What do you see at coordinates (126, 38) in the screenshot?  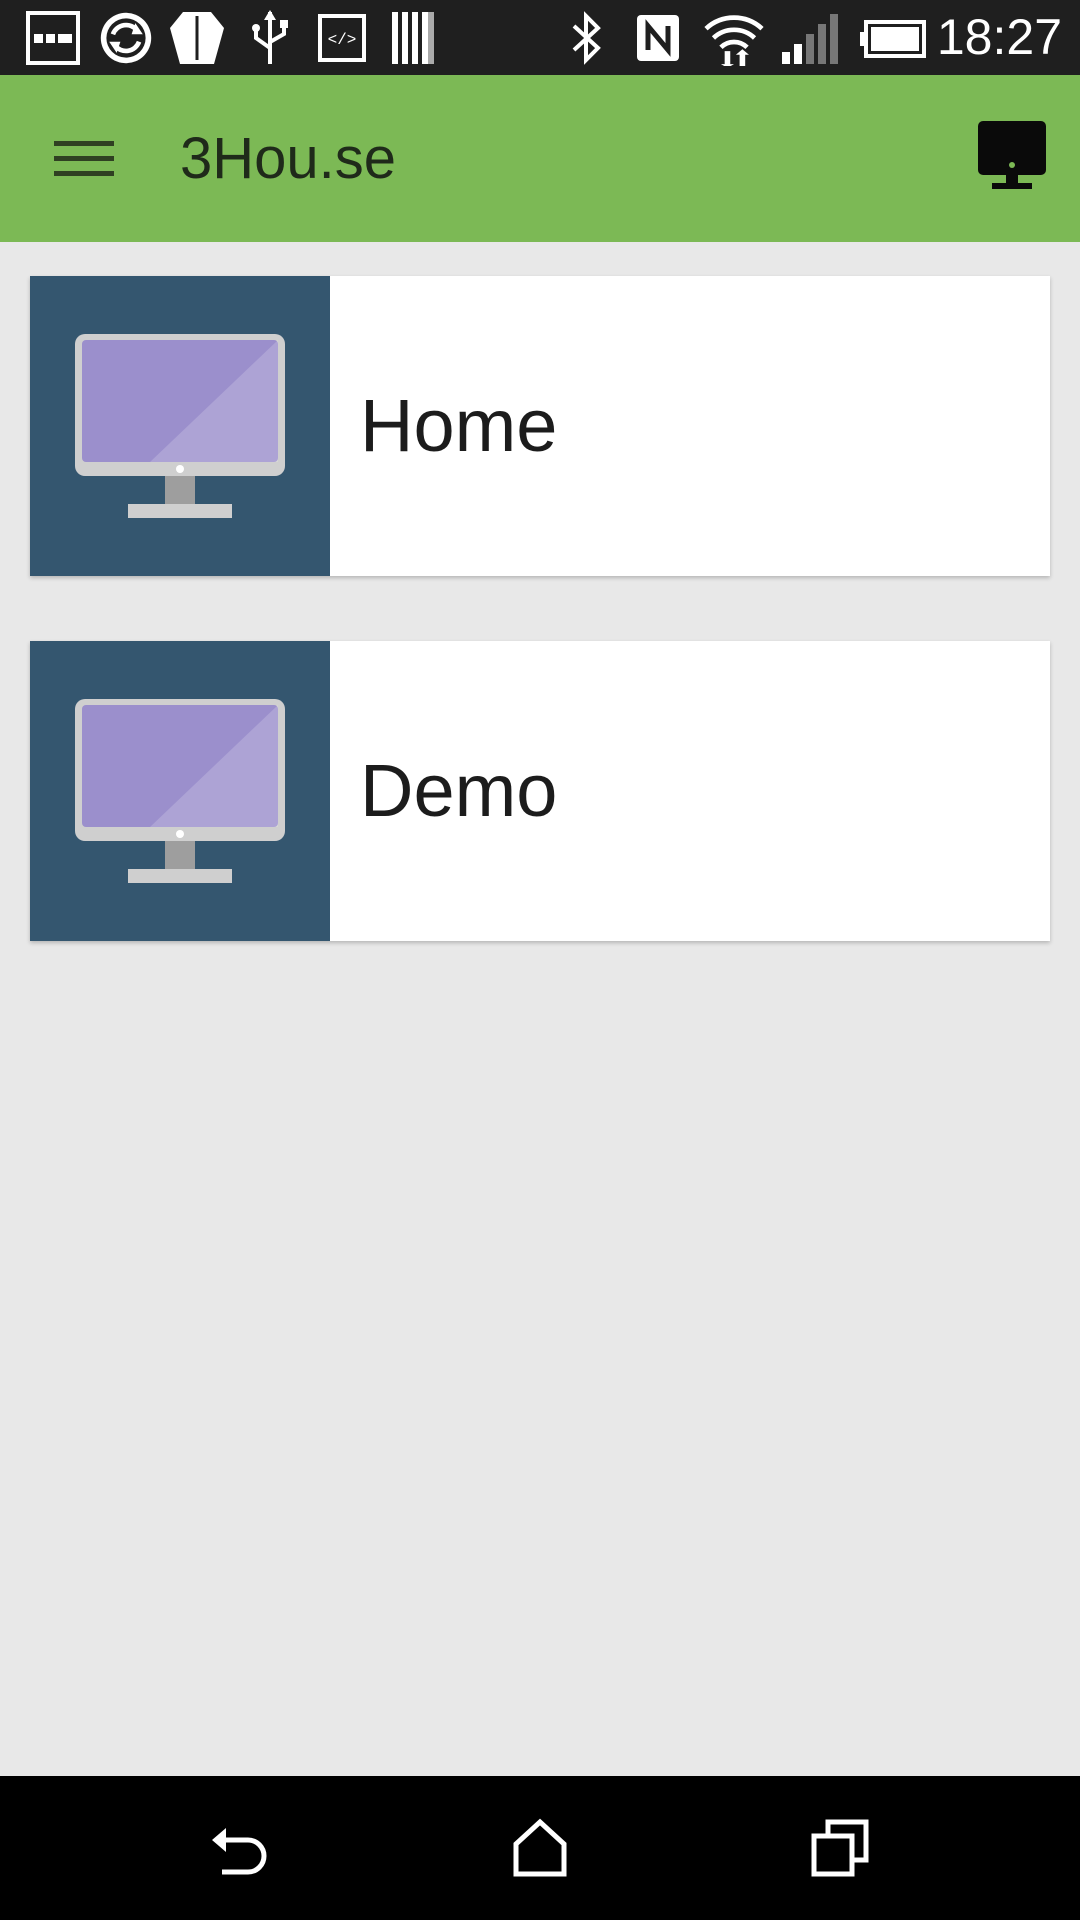 I see `sync-icon` at bounding box center [126, 38].